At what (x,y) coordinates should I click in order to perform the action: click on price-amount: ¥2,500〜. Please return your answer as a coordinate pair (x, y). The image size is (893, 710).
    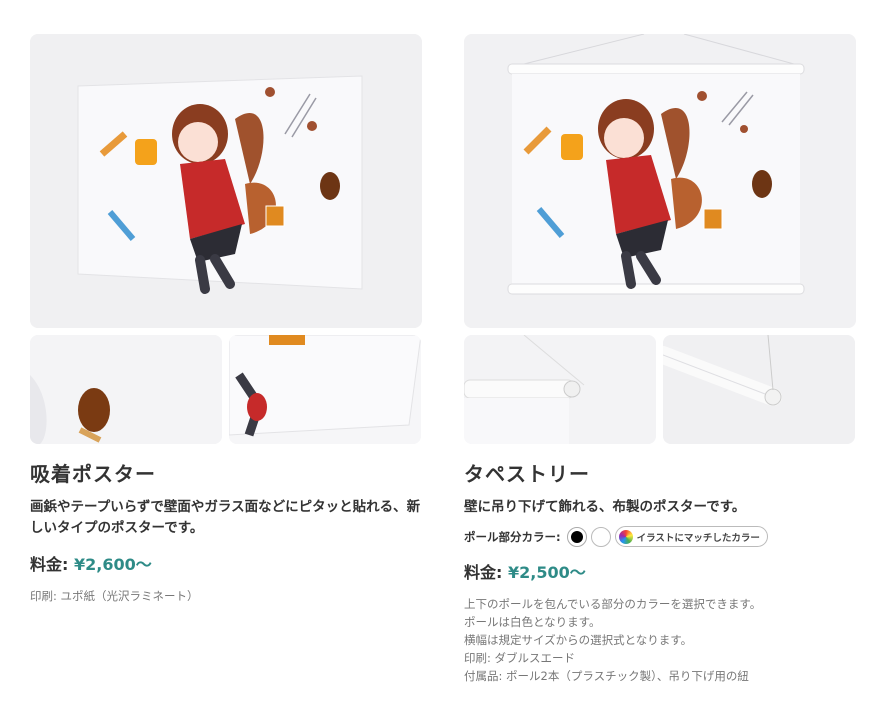
    Looking at the image, I should click on (546, 572).